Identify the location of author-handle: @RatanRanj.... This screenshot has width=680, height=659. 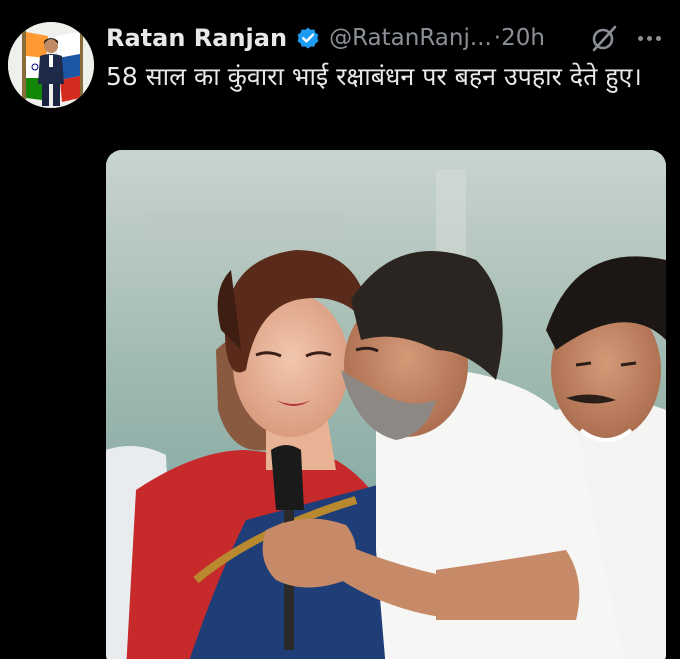
(410, 38).